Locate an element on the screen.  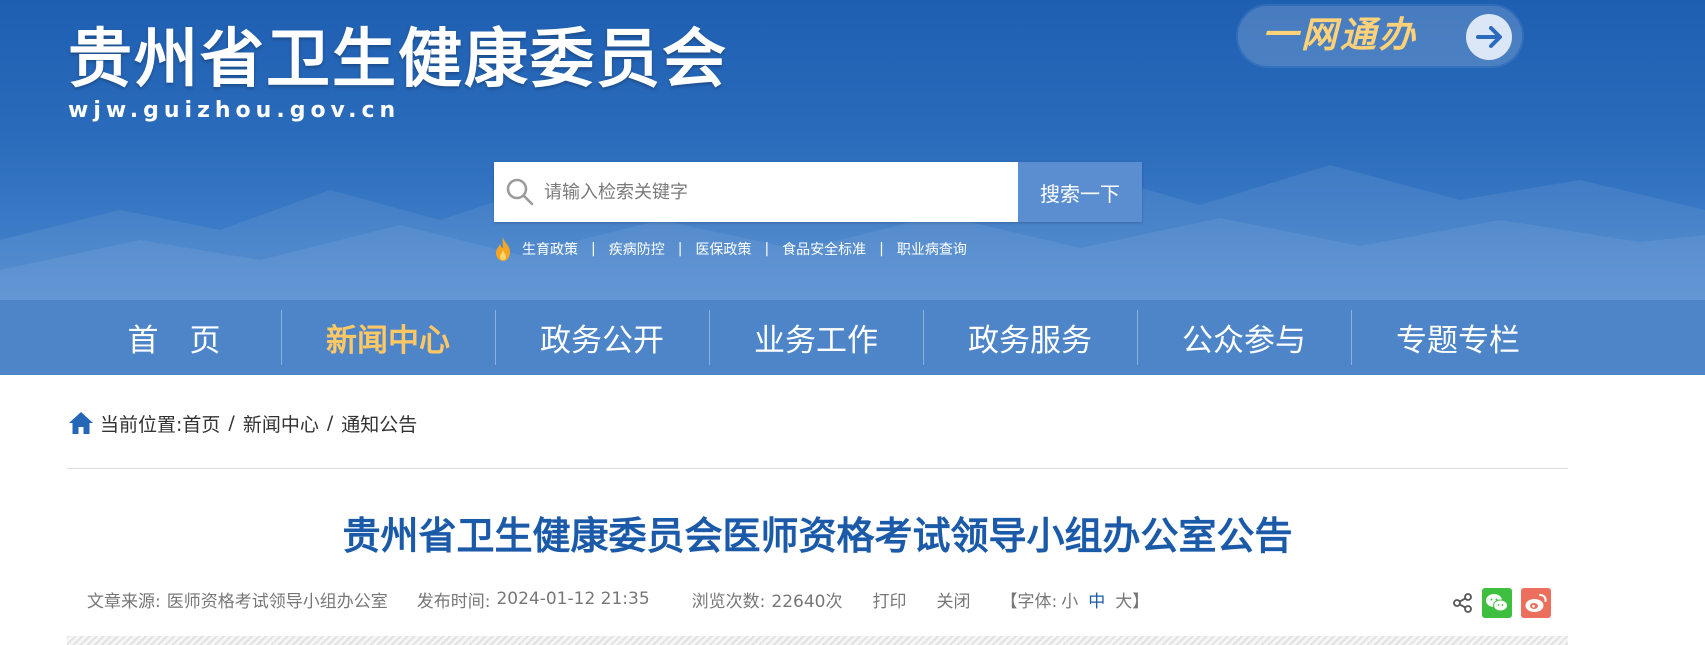
font-size-large: 大 is located at coordinates (1123, 599).